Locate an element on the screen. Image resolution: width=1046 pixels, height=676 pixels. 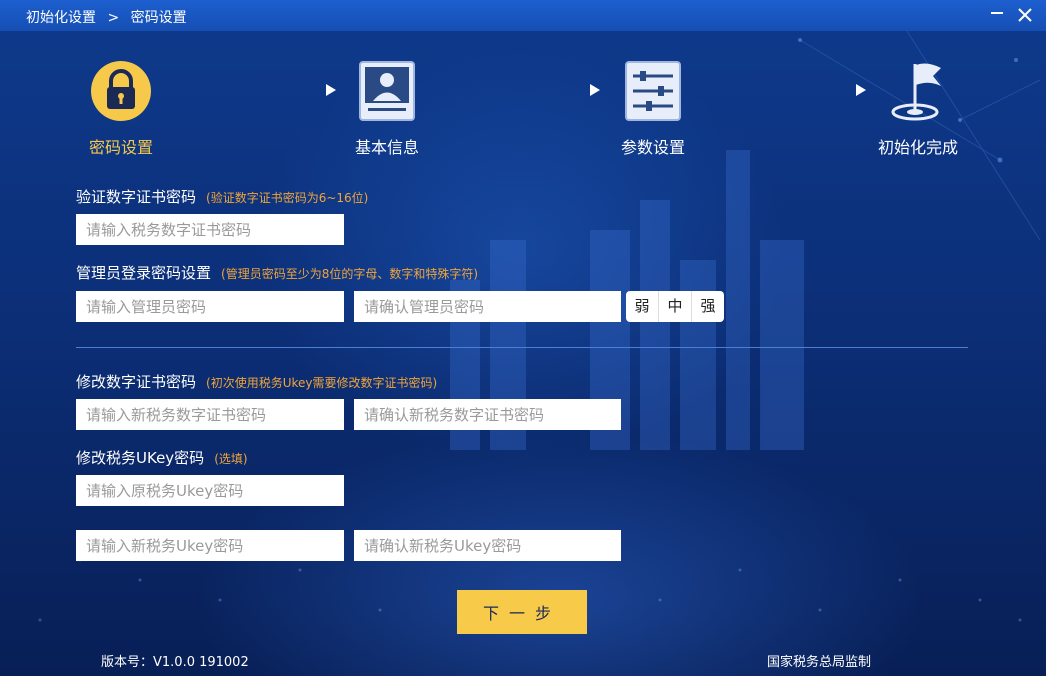
step-label: 密码设置 is located at coordinates (120, 147).